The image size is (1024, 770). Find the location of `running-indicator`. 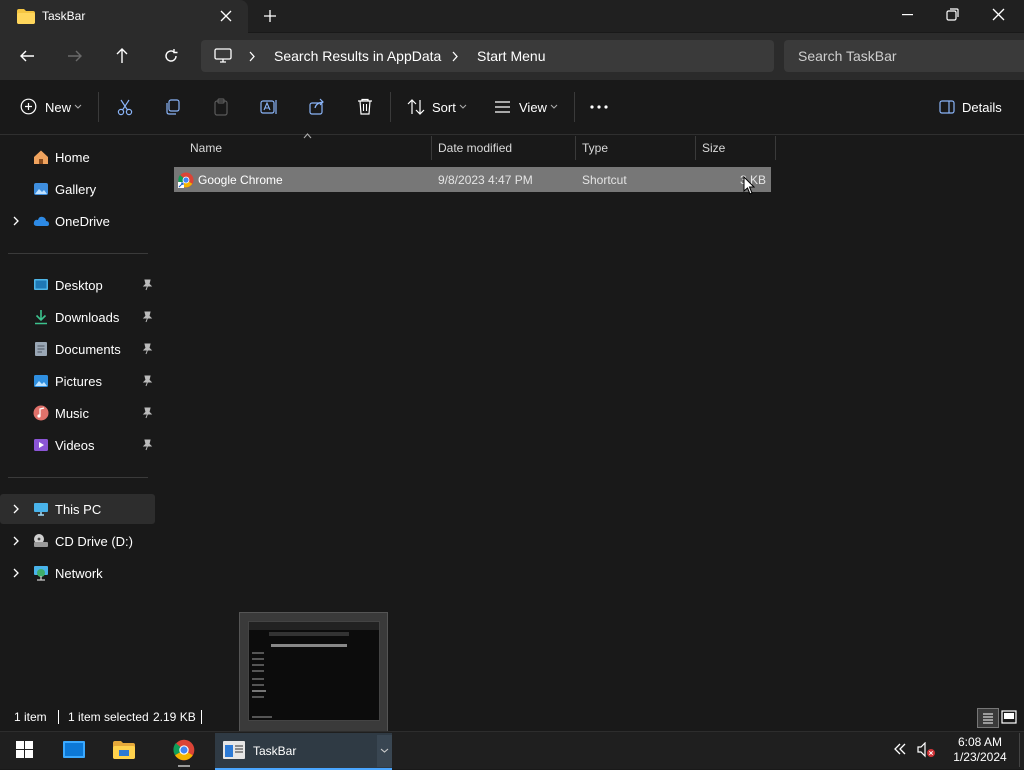

running-indicator is located at coordinates (184, 766).